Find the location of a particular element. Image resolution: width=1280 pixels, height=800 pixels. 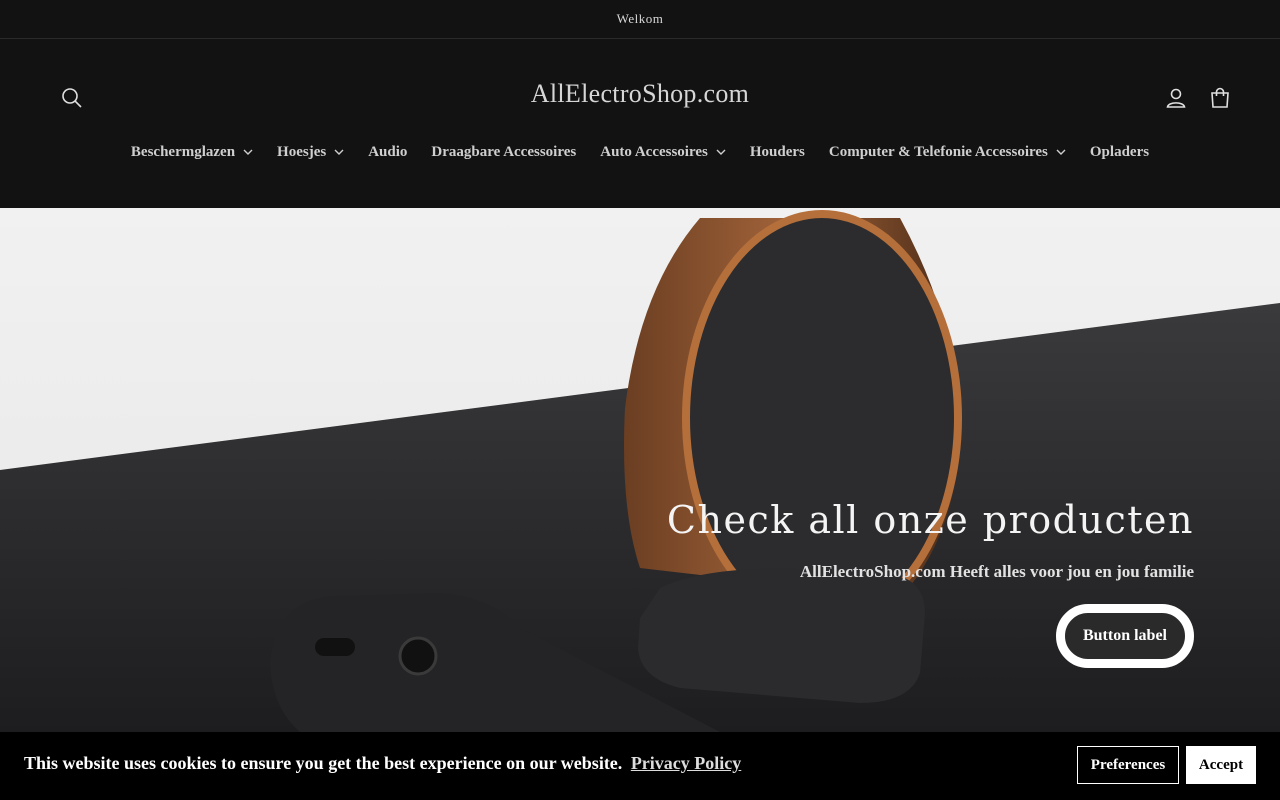

site-logo: AllElectroShop.com is located at coordinates (640, 94).